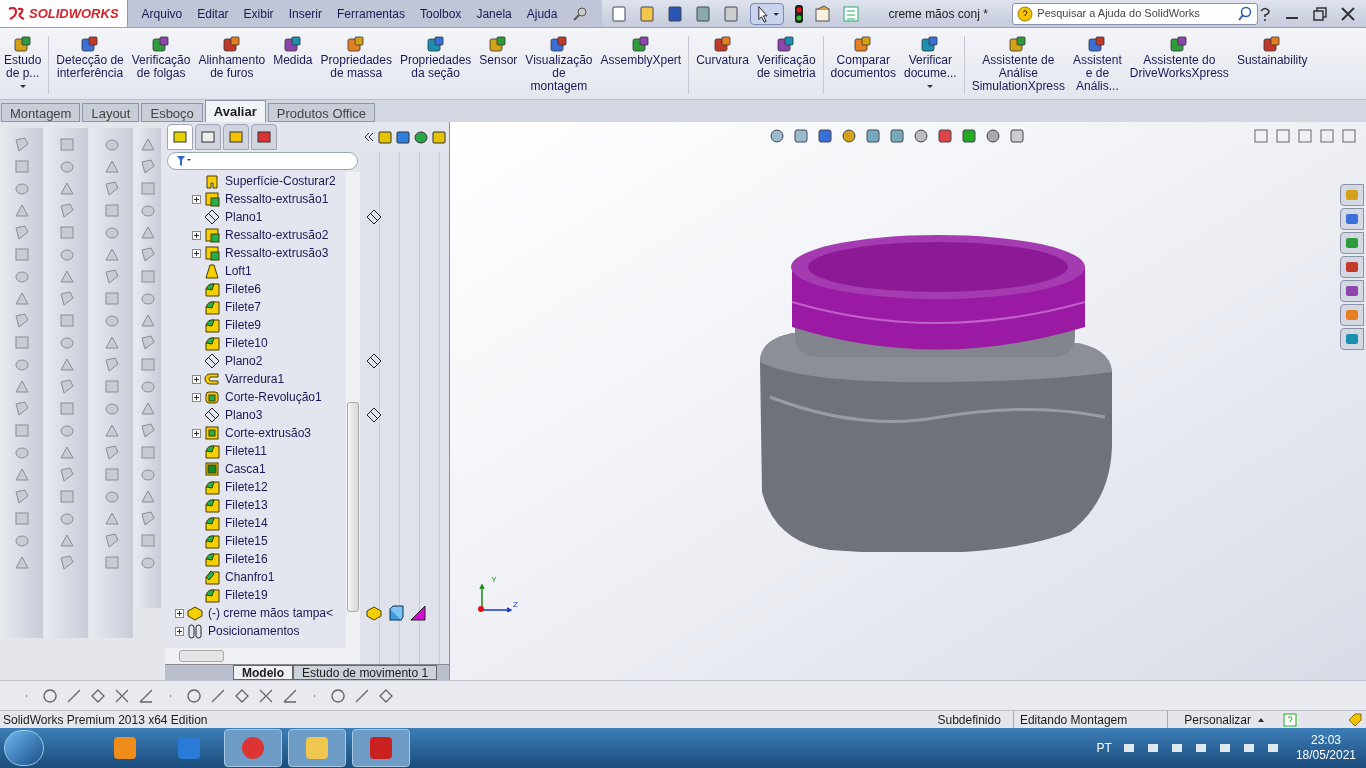  Describe the element at coordinates (1245, 13) in the screenshot. I see `search-icon` at that location.